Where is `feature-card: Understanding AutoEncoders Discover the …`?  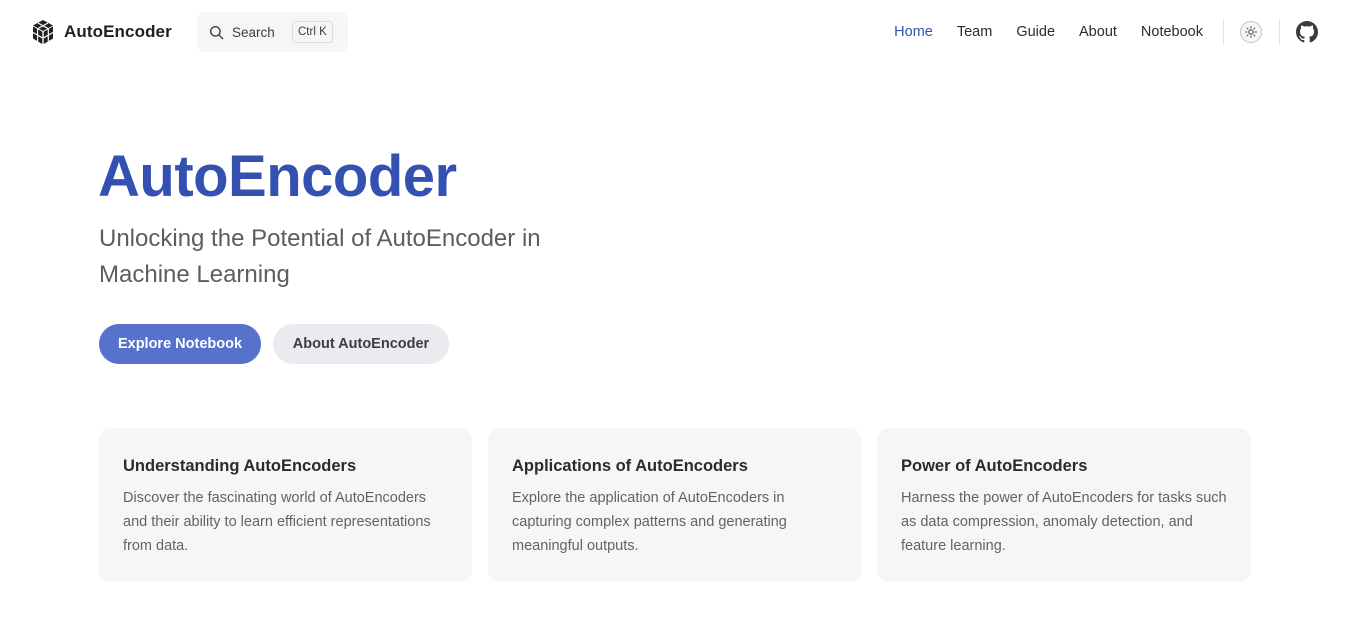
feature-card: Understanding AutoEncoders Discover the … is located at coordinates (285, 505).